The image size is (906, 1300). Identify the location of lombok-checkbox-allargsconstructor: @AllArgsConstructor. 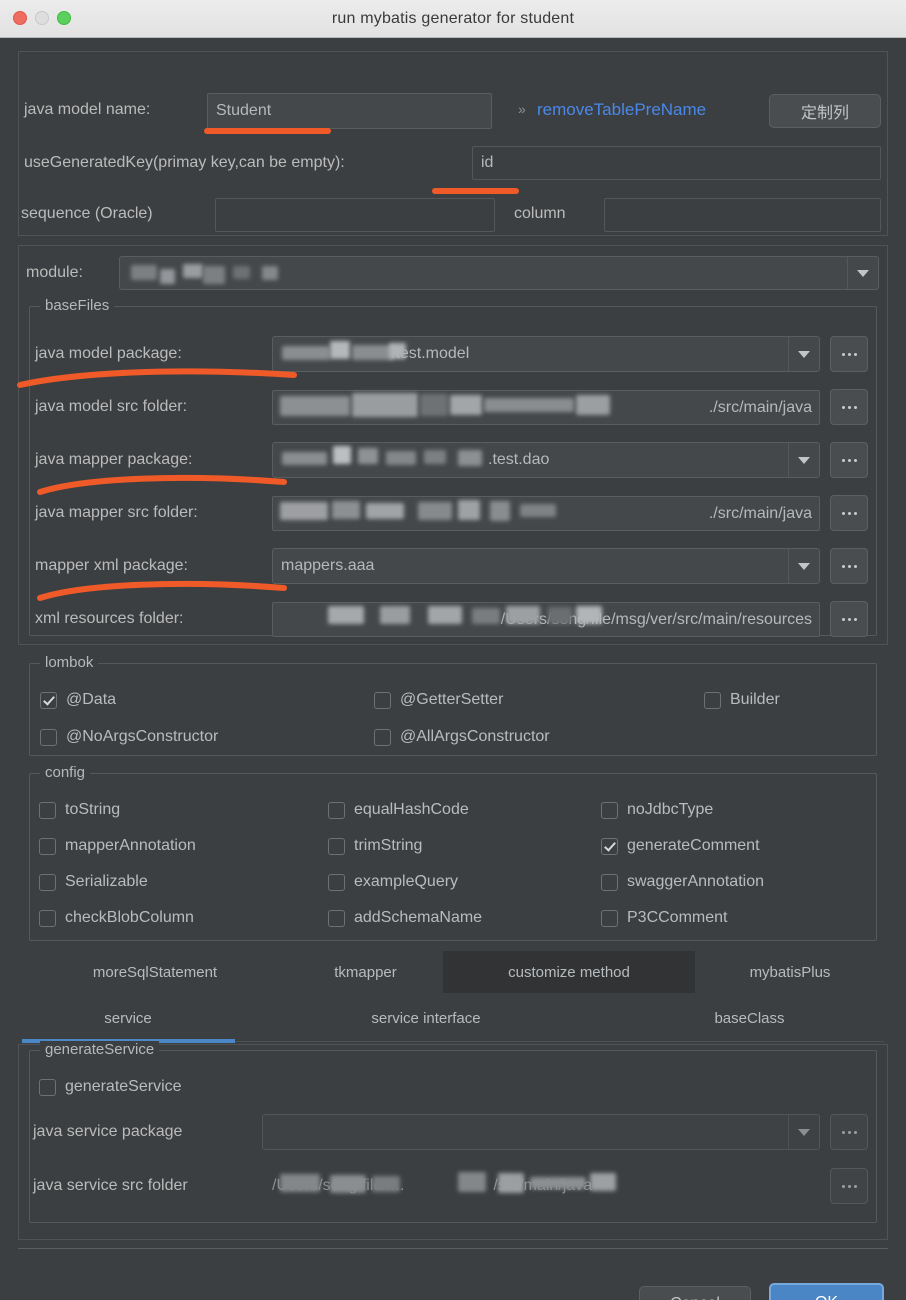
(462, 737).